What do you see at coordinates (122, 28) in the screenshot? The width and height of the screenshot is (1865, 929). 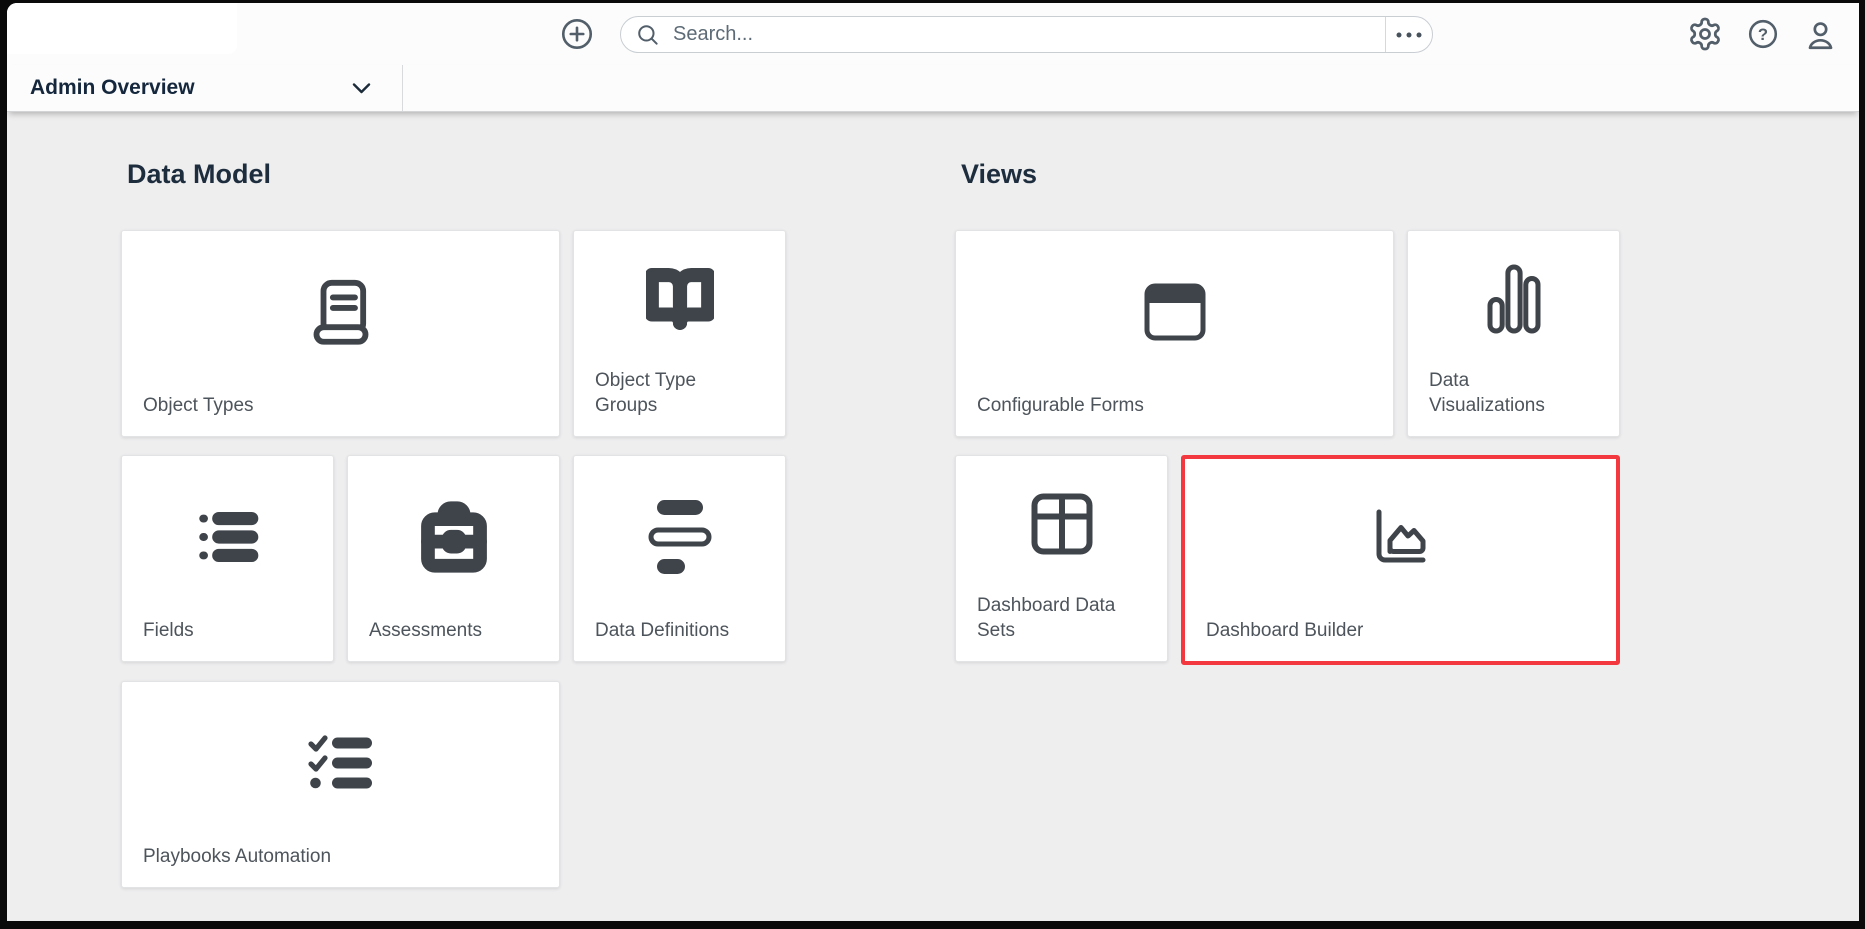 I see `logo-area` at bounding box center [122, 28].